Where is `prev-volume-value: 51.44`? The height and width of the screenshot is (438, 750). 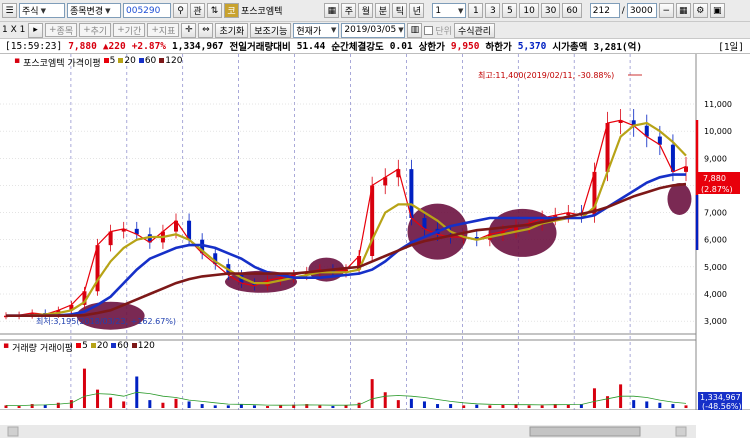
prev-volume-value: 51.44 is located at coordinates (311, 46).